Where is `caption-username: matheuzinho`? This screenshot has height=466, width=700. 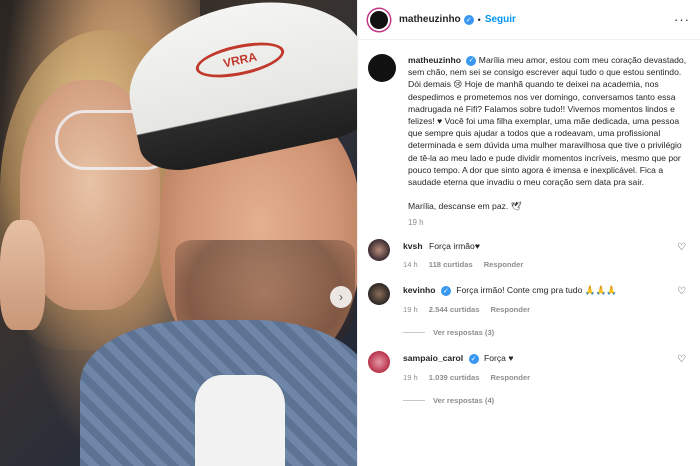
caption-username: matheuzinho is located at coordinates (434, 60).